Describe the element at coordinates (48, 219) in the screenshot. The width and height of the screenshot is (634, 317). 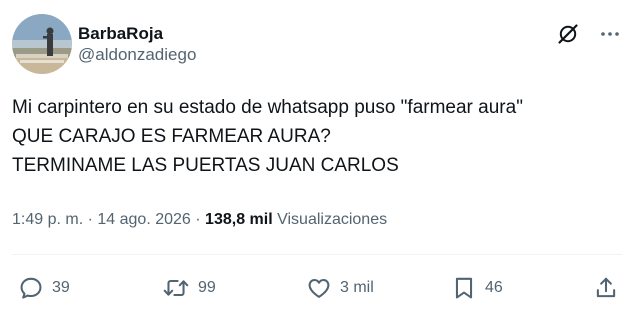
I see `tweet-time: 1:49 p. m.` at that location.